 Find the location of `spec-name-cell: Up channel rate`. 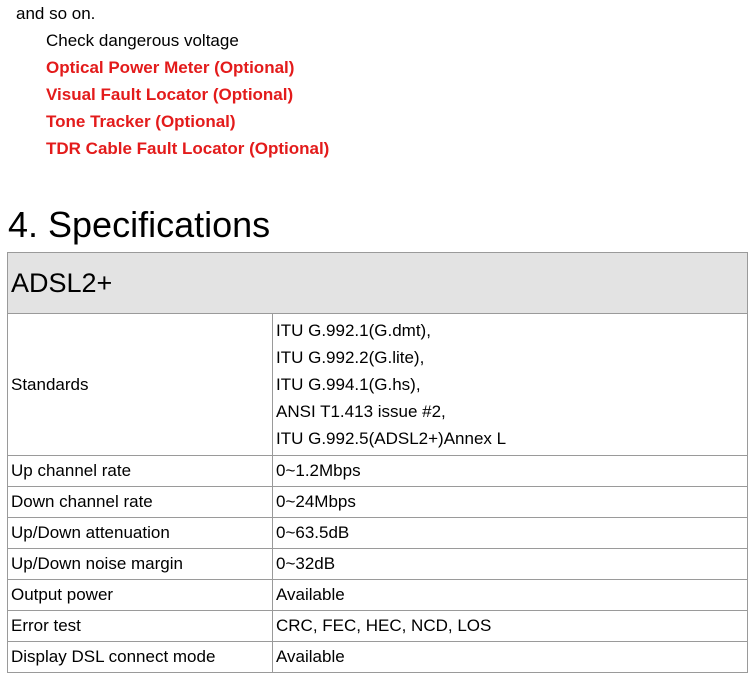

spec-name-cell: Up channel rate is located at coordinates (140, 471).